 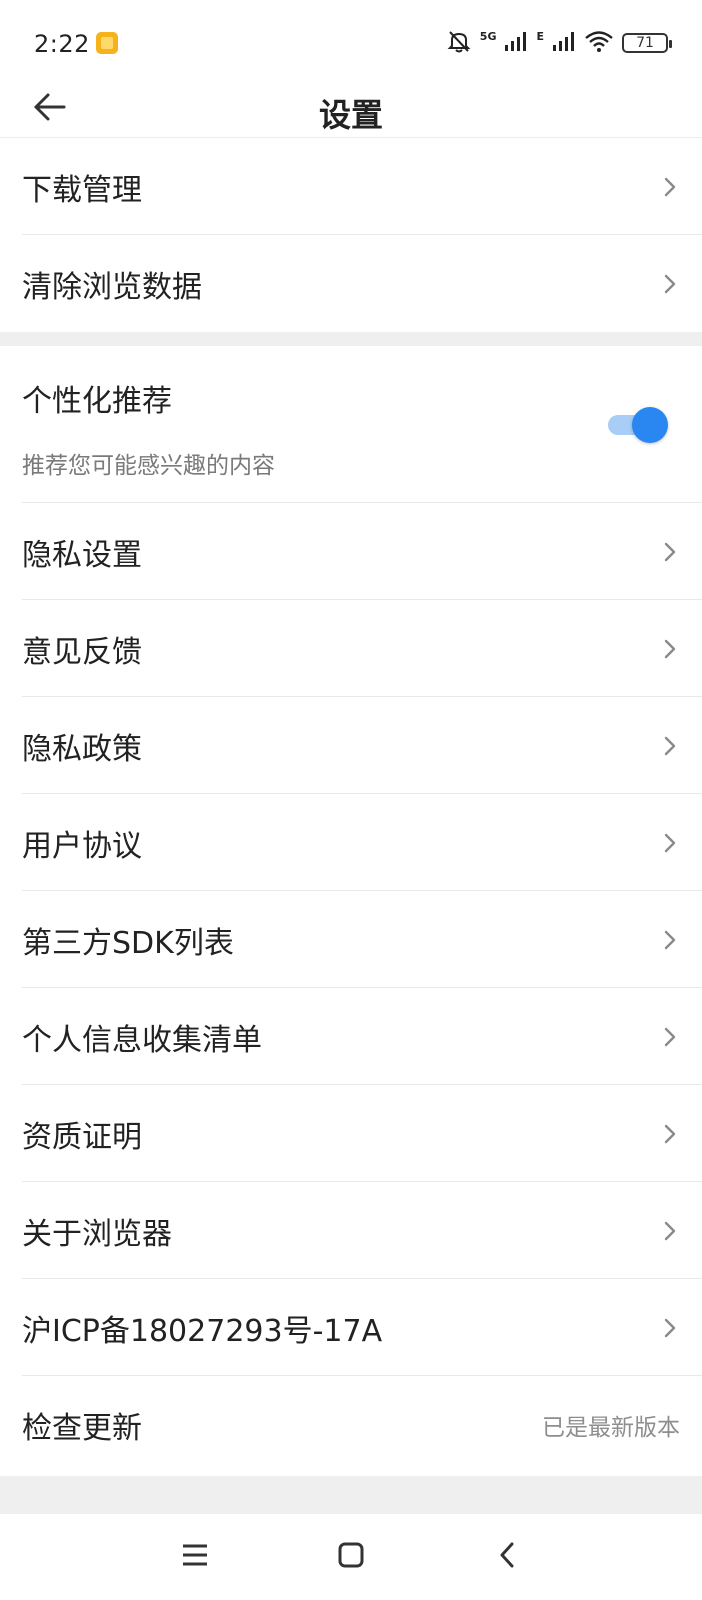 I want to click on row-label: 关于浏览器, so click(x=97, y=1234).